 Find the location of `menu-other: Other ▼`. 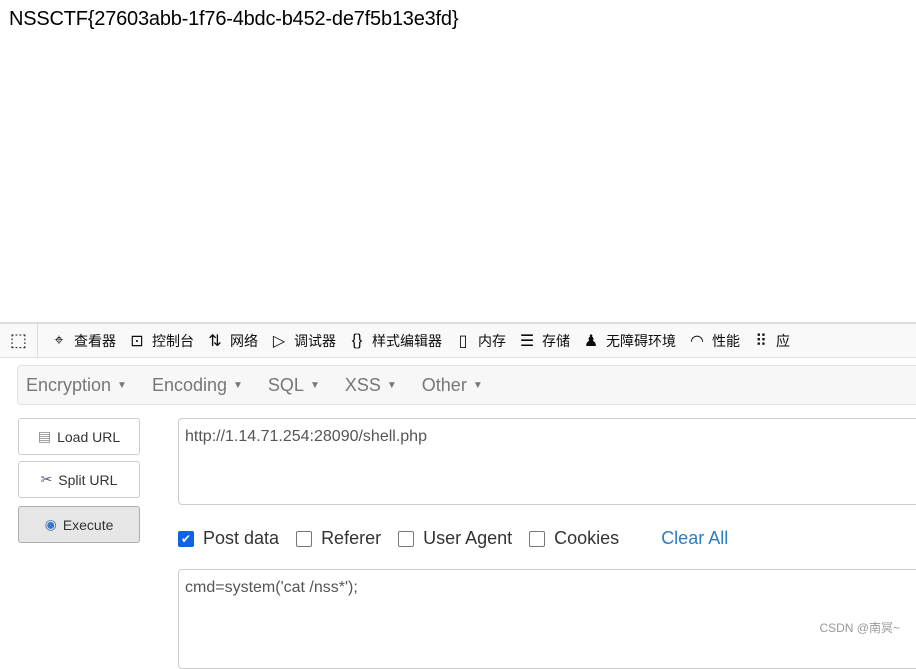

menu-other: Other ▼ is located at coordinates (452, 385).